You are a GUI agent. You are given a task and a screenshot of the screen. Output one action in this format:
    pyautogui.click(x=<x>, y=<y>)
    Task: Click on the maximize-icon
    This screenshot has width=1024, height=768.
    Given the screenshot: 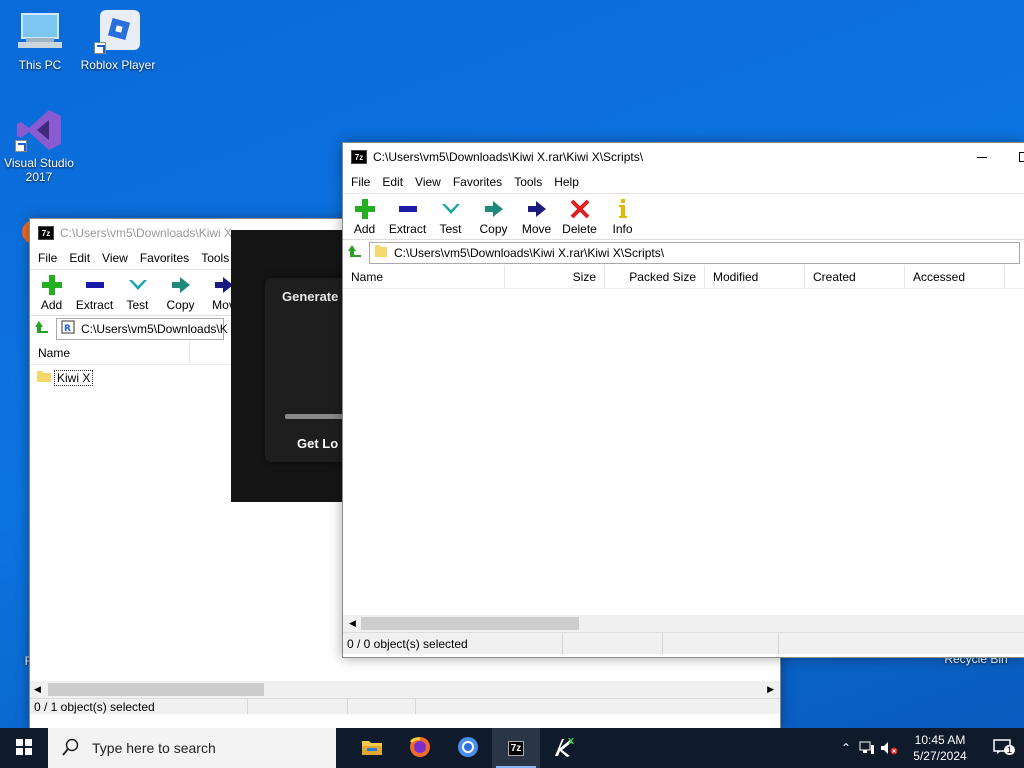 What is the action you would take?
    pyautogui.click(x=1021, y=157)
    